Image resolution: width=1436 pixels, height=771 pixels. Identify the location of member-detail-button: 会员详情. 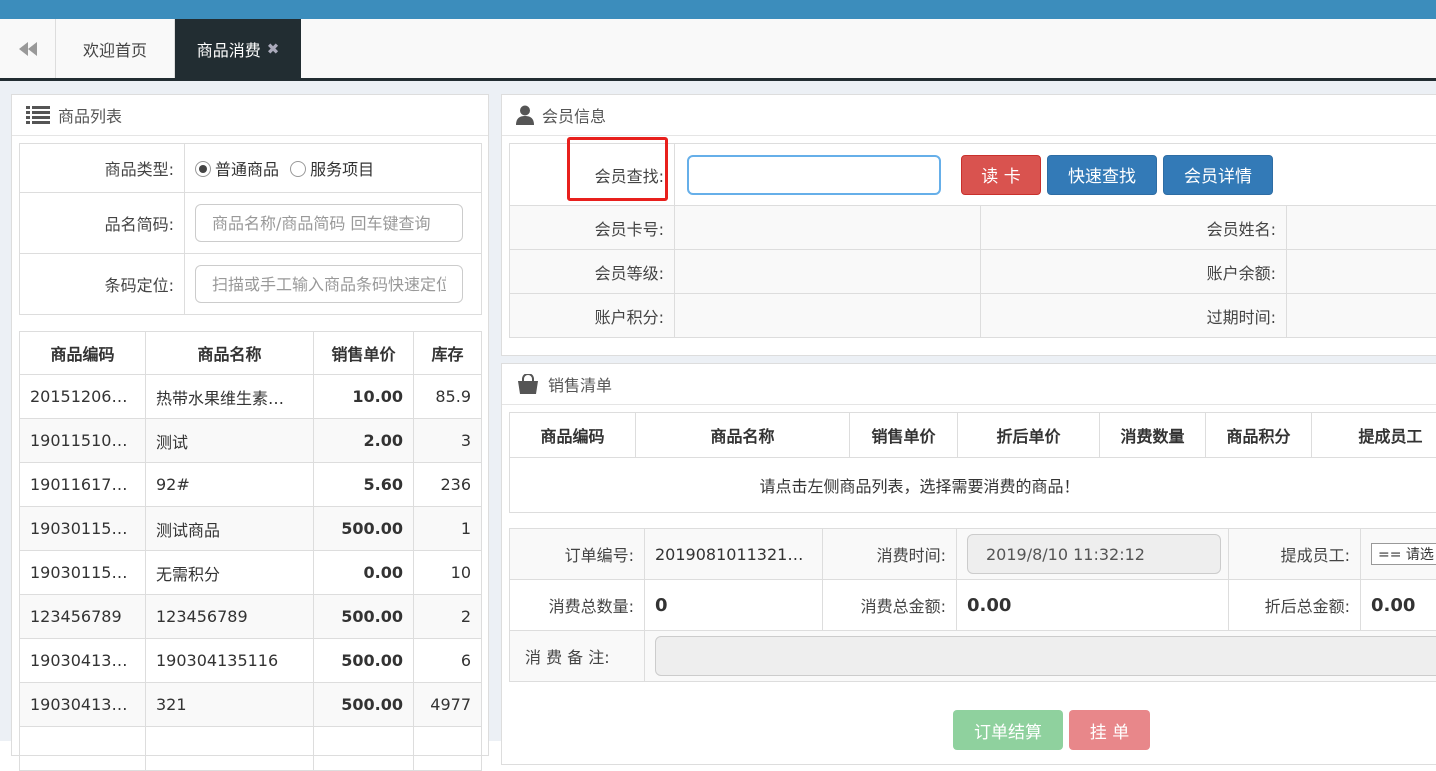
(1218, 175).